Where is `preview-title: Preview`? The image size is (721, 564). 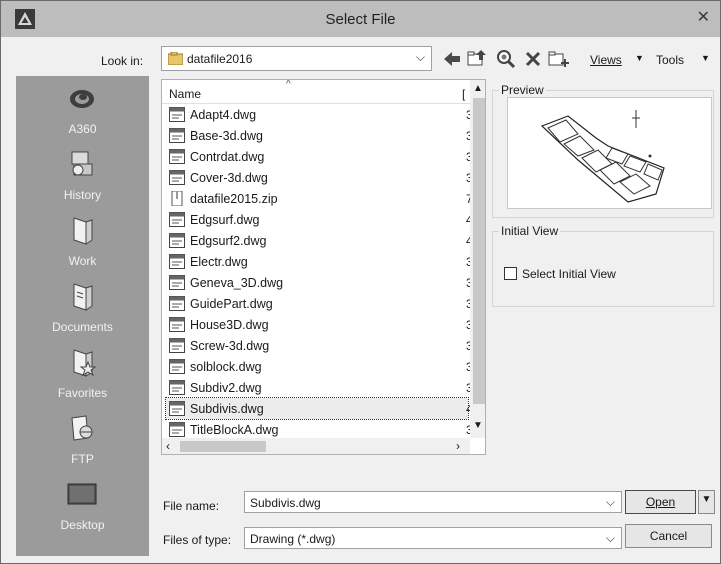
preview-title: Preview is located at coordinates (522, 90).